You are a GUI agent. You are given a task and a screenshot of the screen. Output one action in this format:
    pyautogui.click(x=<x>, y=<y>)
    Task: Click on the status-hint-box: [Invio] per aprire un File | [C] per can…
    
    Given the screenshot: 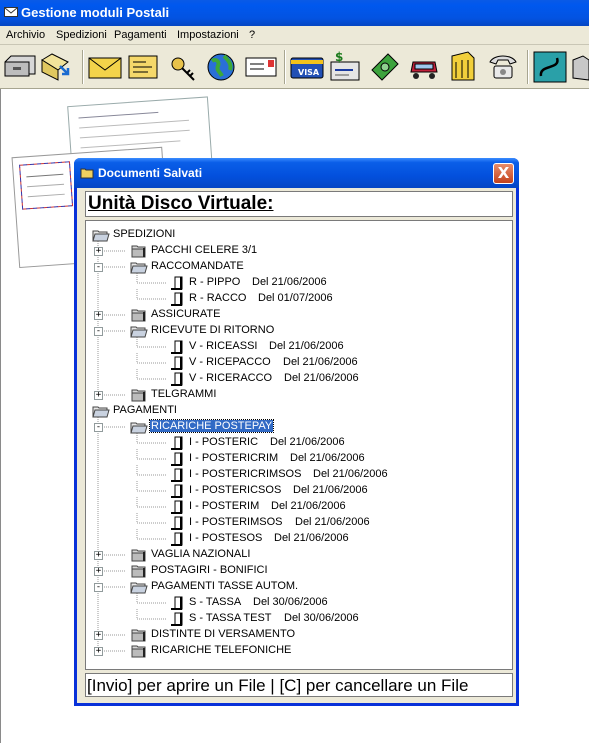 What is the action you would take?
    pyautogui.click(x=299, y=685)
    